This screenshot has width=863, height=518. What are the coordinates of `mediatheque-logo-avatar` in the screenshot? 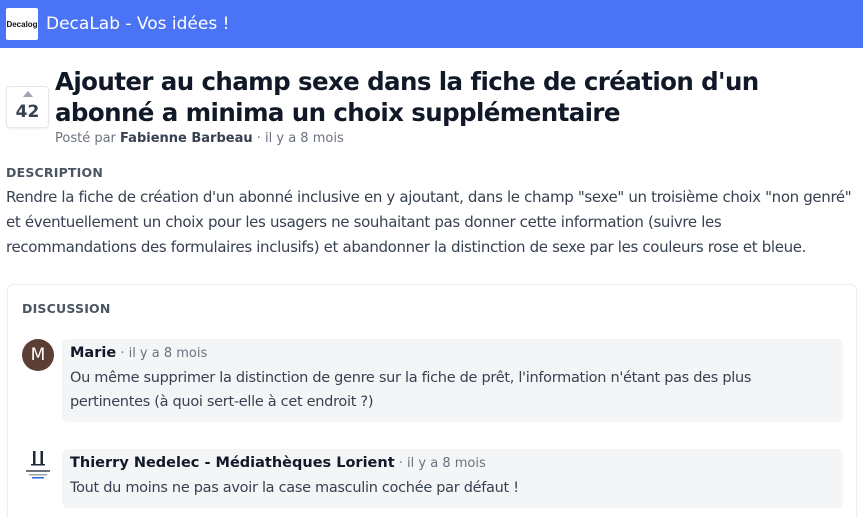 It's located at (38, 467).